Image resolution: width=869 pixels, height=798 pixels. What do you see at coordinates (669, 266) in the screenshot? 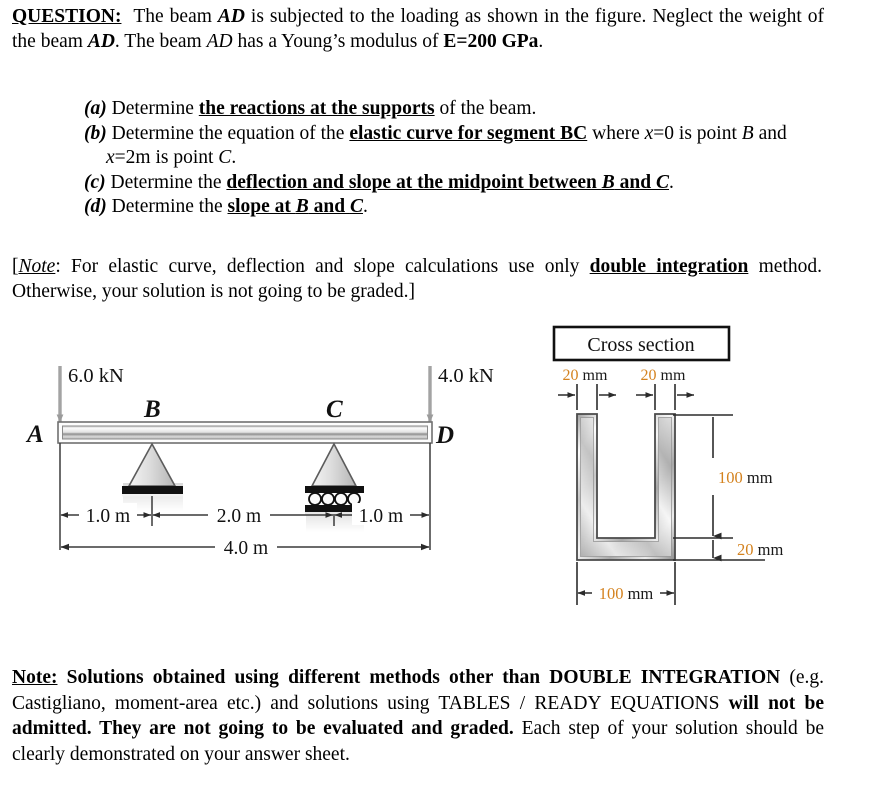
I see `note-top-emphasis: double integration` at bounding box center [669, 266].